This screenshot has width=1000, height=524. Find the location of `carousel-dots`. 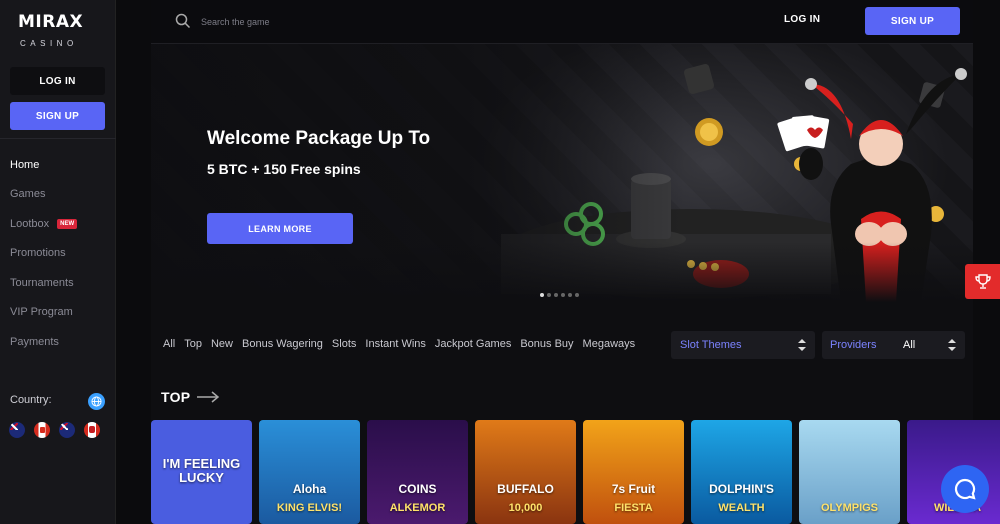

carousel-dots is located at coordinates (559, 295).